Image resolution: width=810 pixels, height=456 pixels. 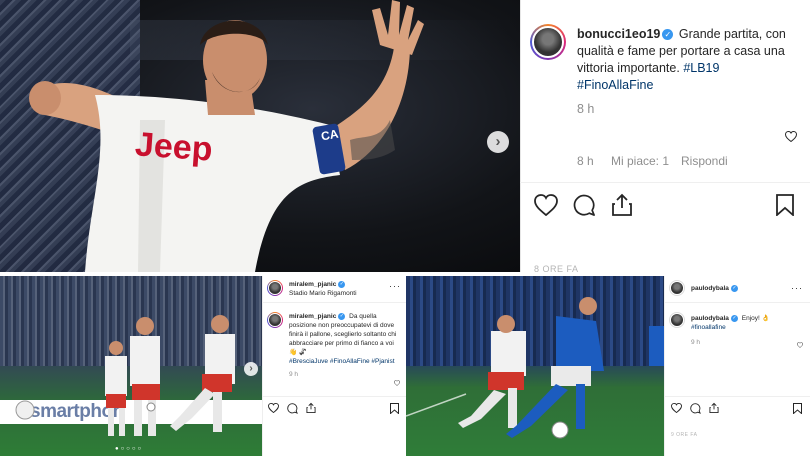 What do you see at coordinates (640, 161) in the screenshot?
I see `comment-likes: Mi piace: 1` at bounding box center [640, 161].